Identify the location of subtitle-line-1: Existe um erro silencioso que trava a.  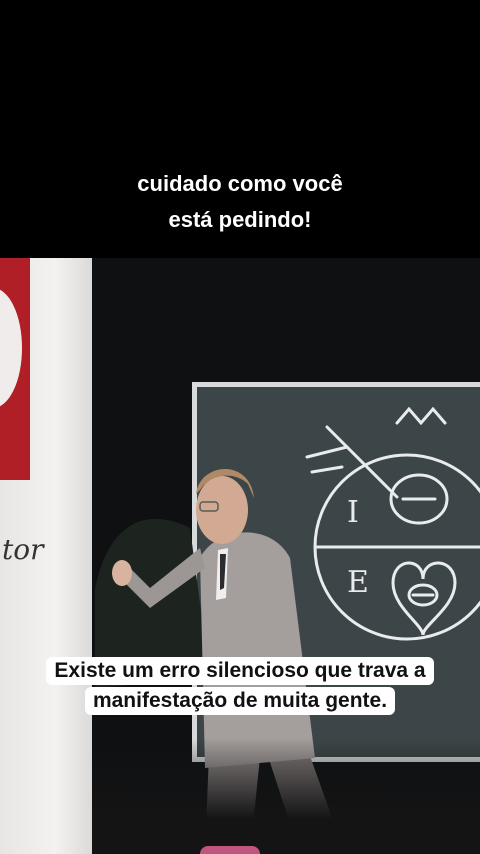
(240, 671).